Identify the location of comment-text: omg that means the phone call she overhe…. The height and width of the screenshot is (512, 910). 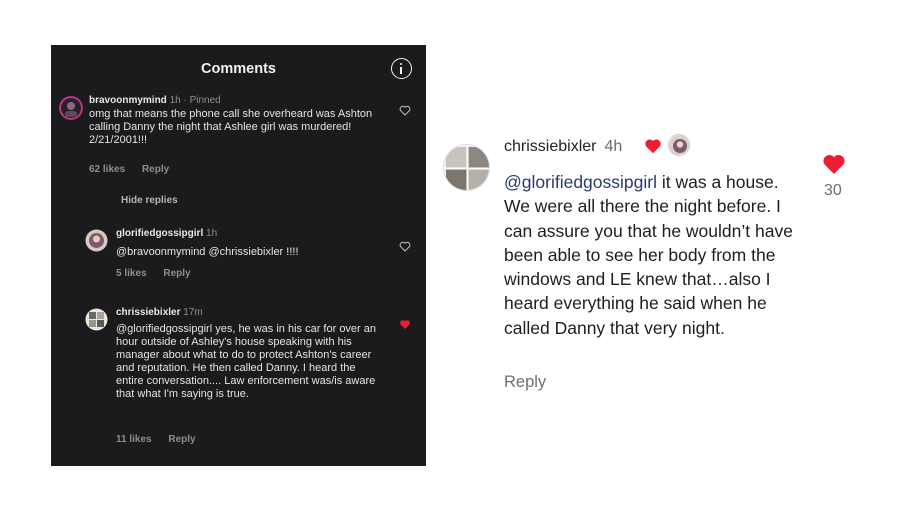
(231, 127).